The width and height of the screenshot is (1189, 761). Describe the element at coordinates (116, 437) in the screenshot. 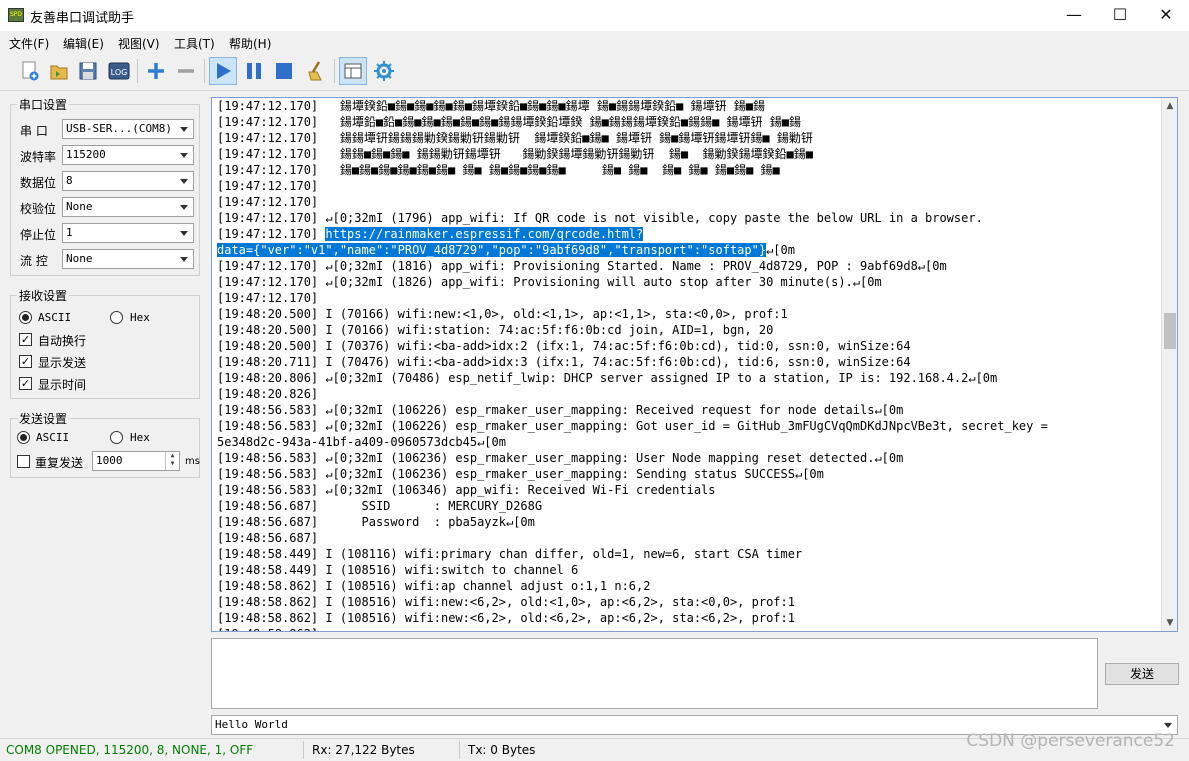

I see `send-hex-radio` at that location.